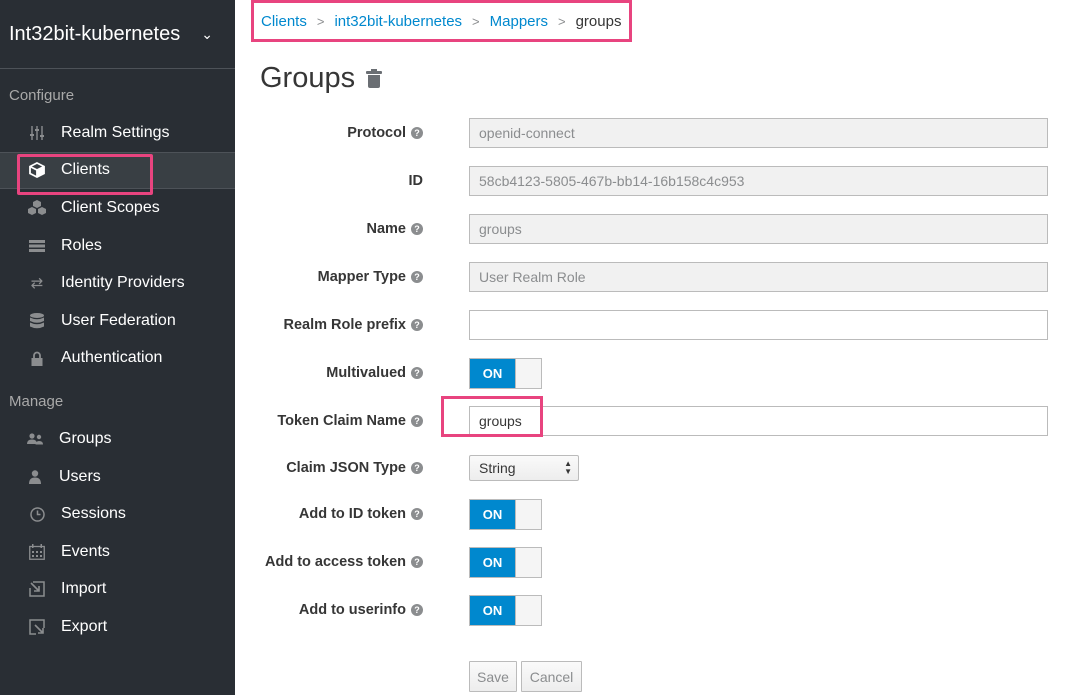  I want to click on export-icon, so click(37, 627).